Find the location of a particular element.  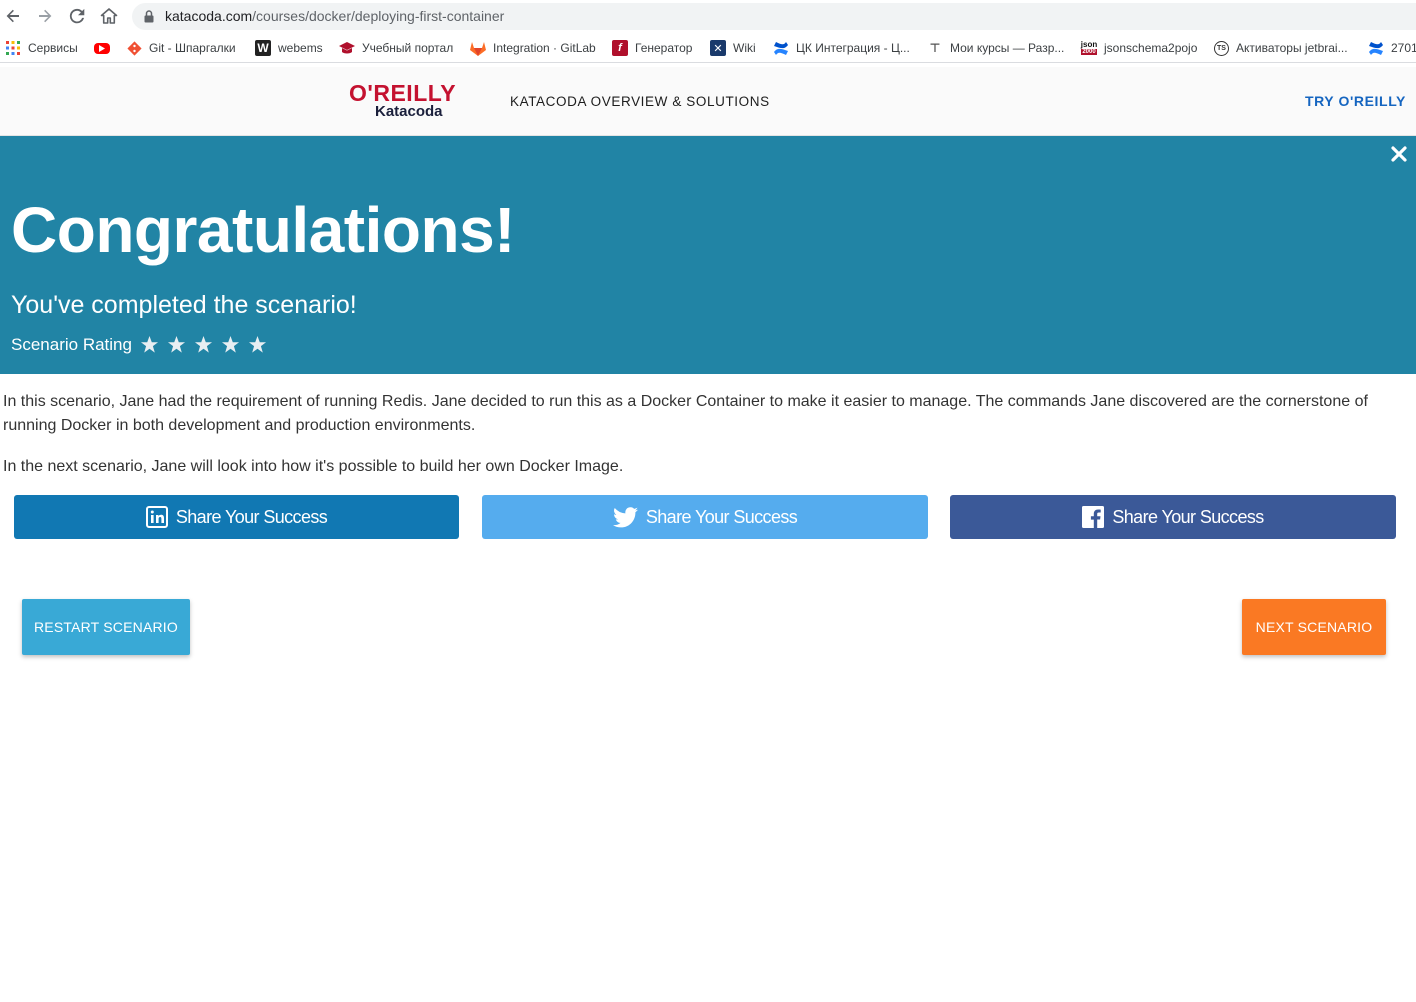

share-twitter-button: Share Your Success is located at coordinates (705, 517).